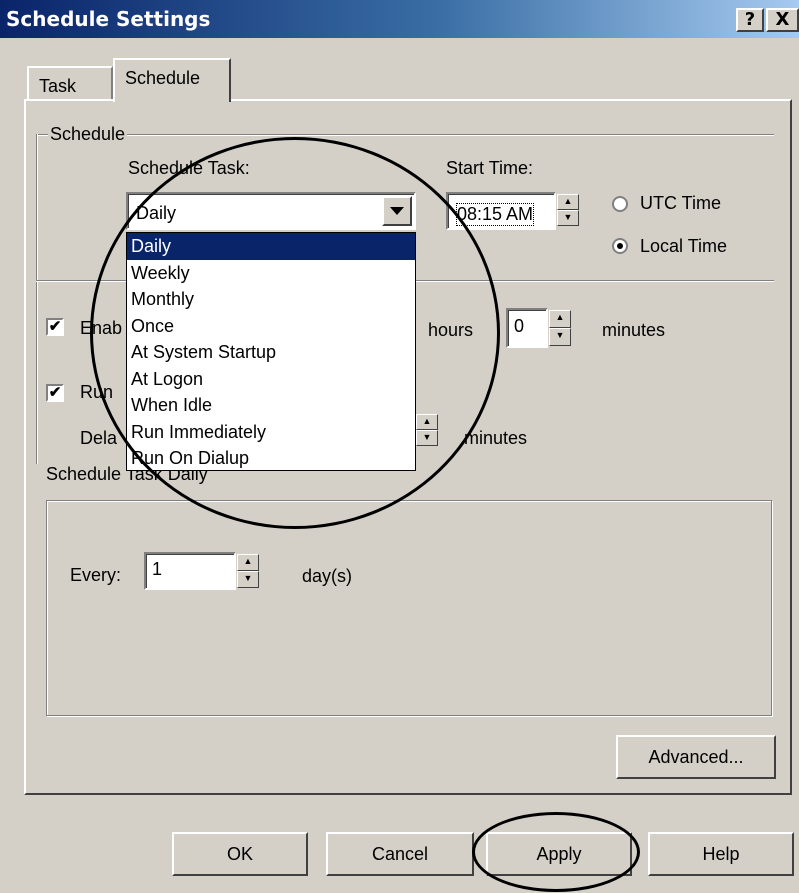  Describe the element at coordinates (248, 579) in the screenshot. I see `every-spin-down: ▼` at that location.